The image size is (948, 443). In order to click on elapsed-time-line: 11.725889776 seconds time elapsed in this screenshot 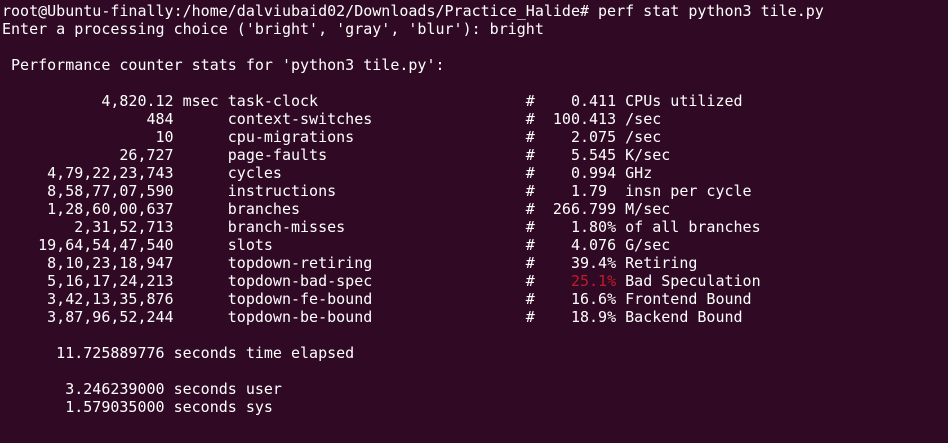, I will do `click(178, 353)`.